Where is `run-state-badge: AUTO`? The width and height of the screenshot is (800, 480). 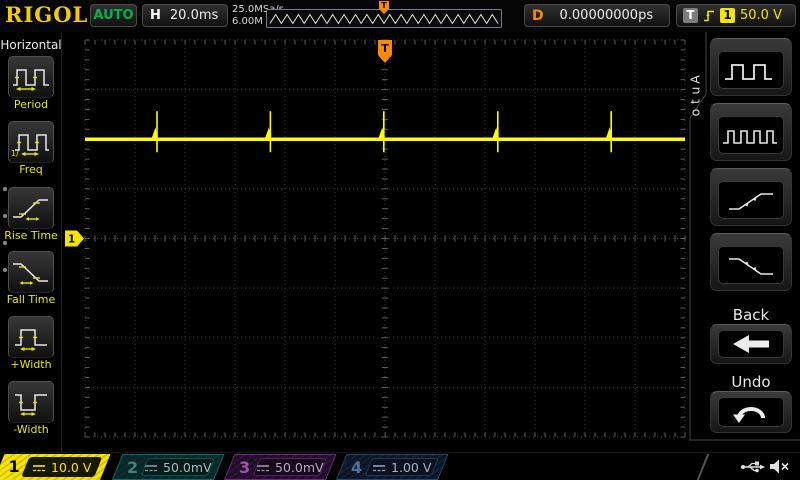 run-state-badge: AUTO is located at coordinates (113, 15).